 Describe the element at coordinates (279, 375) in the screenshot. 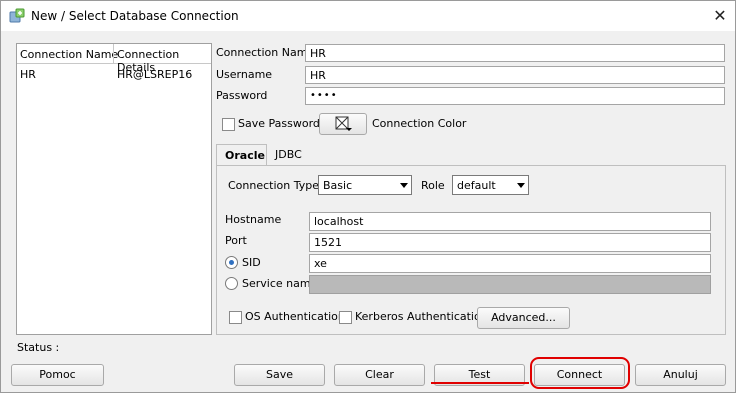

I see `save-button: Save` at that location.